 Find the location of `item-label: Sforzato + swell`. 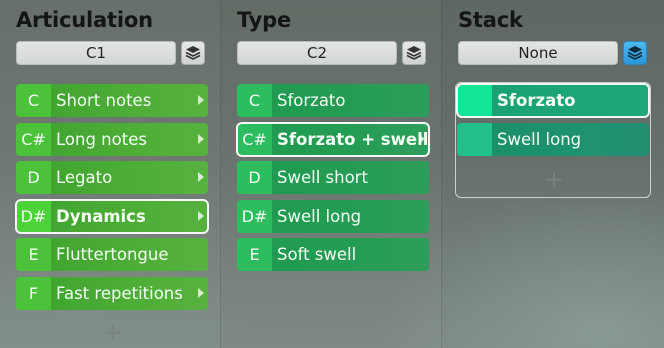

item-label: Sforzato + swell is located at coordinates (353, 139).